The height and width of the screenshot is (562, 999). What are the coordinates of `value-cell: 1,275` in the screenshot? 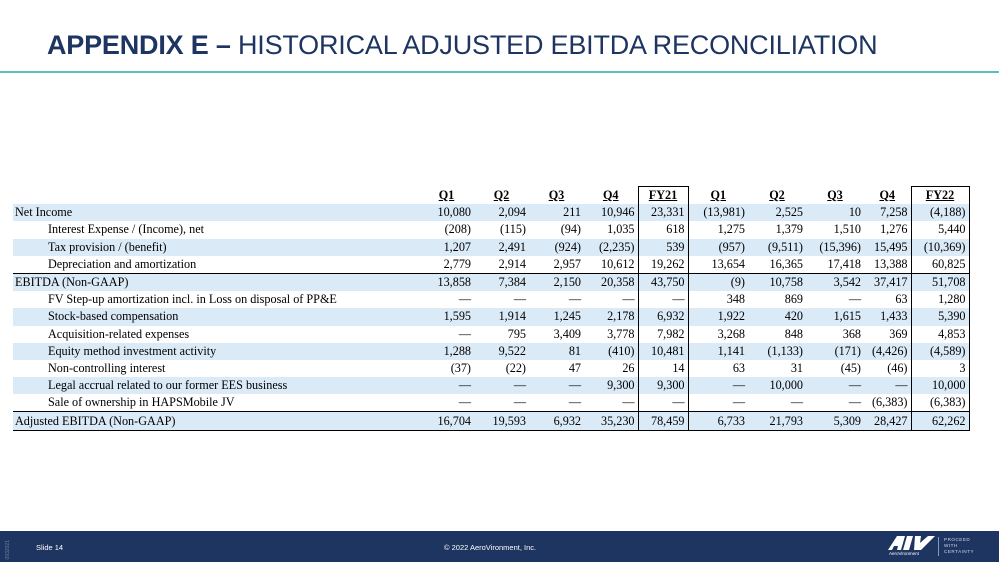 It's located at (731, 229).